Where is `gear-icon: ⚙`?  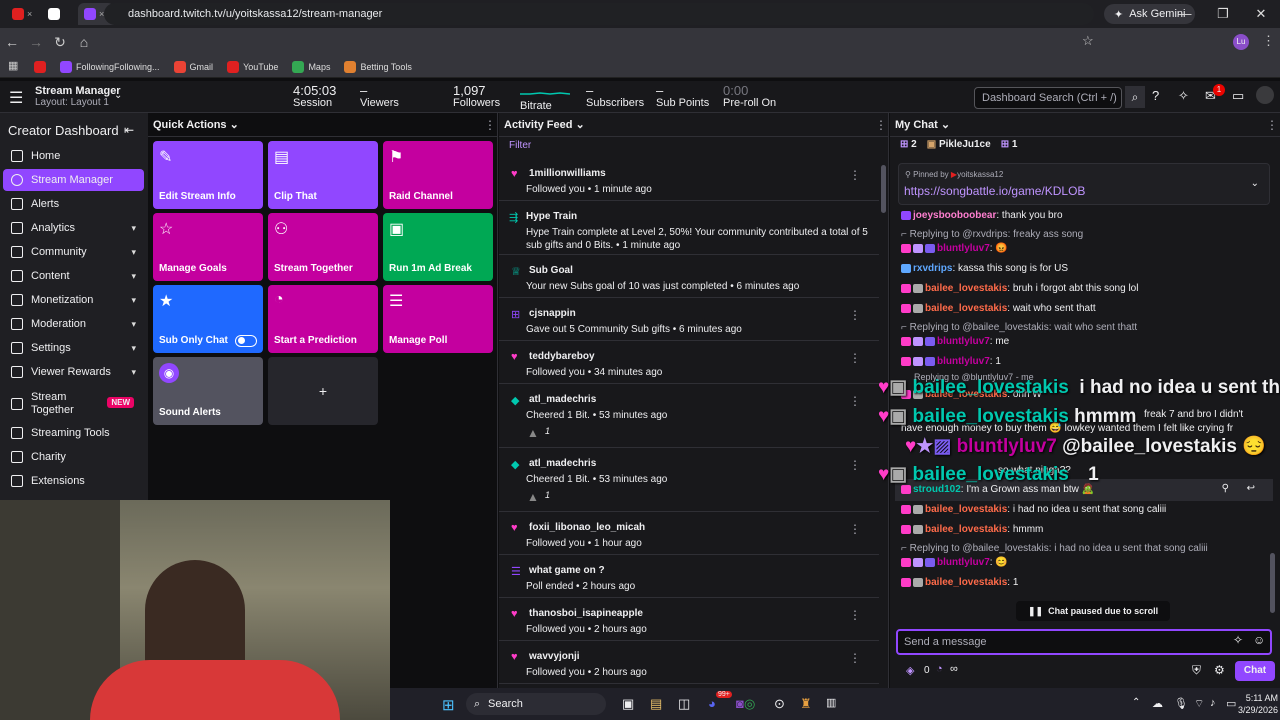 gear-icon: ⚙ is located at coordinates (1219, 670).